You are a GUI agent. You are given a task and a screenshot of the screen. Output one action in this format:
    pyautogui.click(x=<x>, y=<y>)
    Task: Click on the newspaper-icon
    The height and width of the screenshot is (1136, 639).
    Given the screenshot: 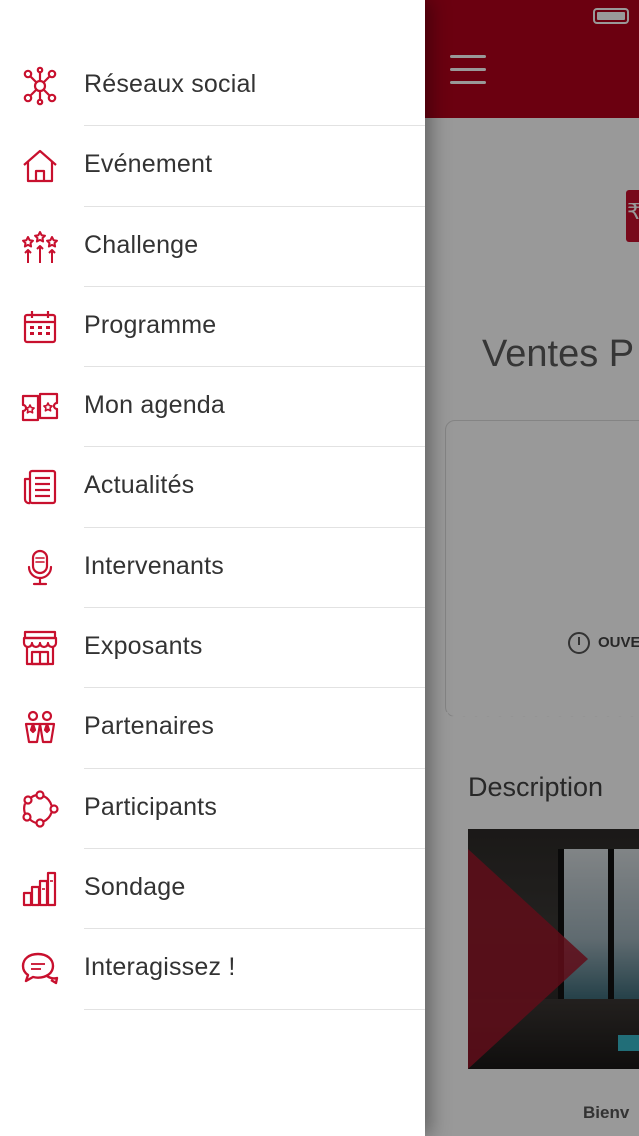 What is the action you would take?
    pyautogui.click(x=40, y=487)
    